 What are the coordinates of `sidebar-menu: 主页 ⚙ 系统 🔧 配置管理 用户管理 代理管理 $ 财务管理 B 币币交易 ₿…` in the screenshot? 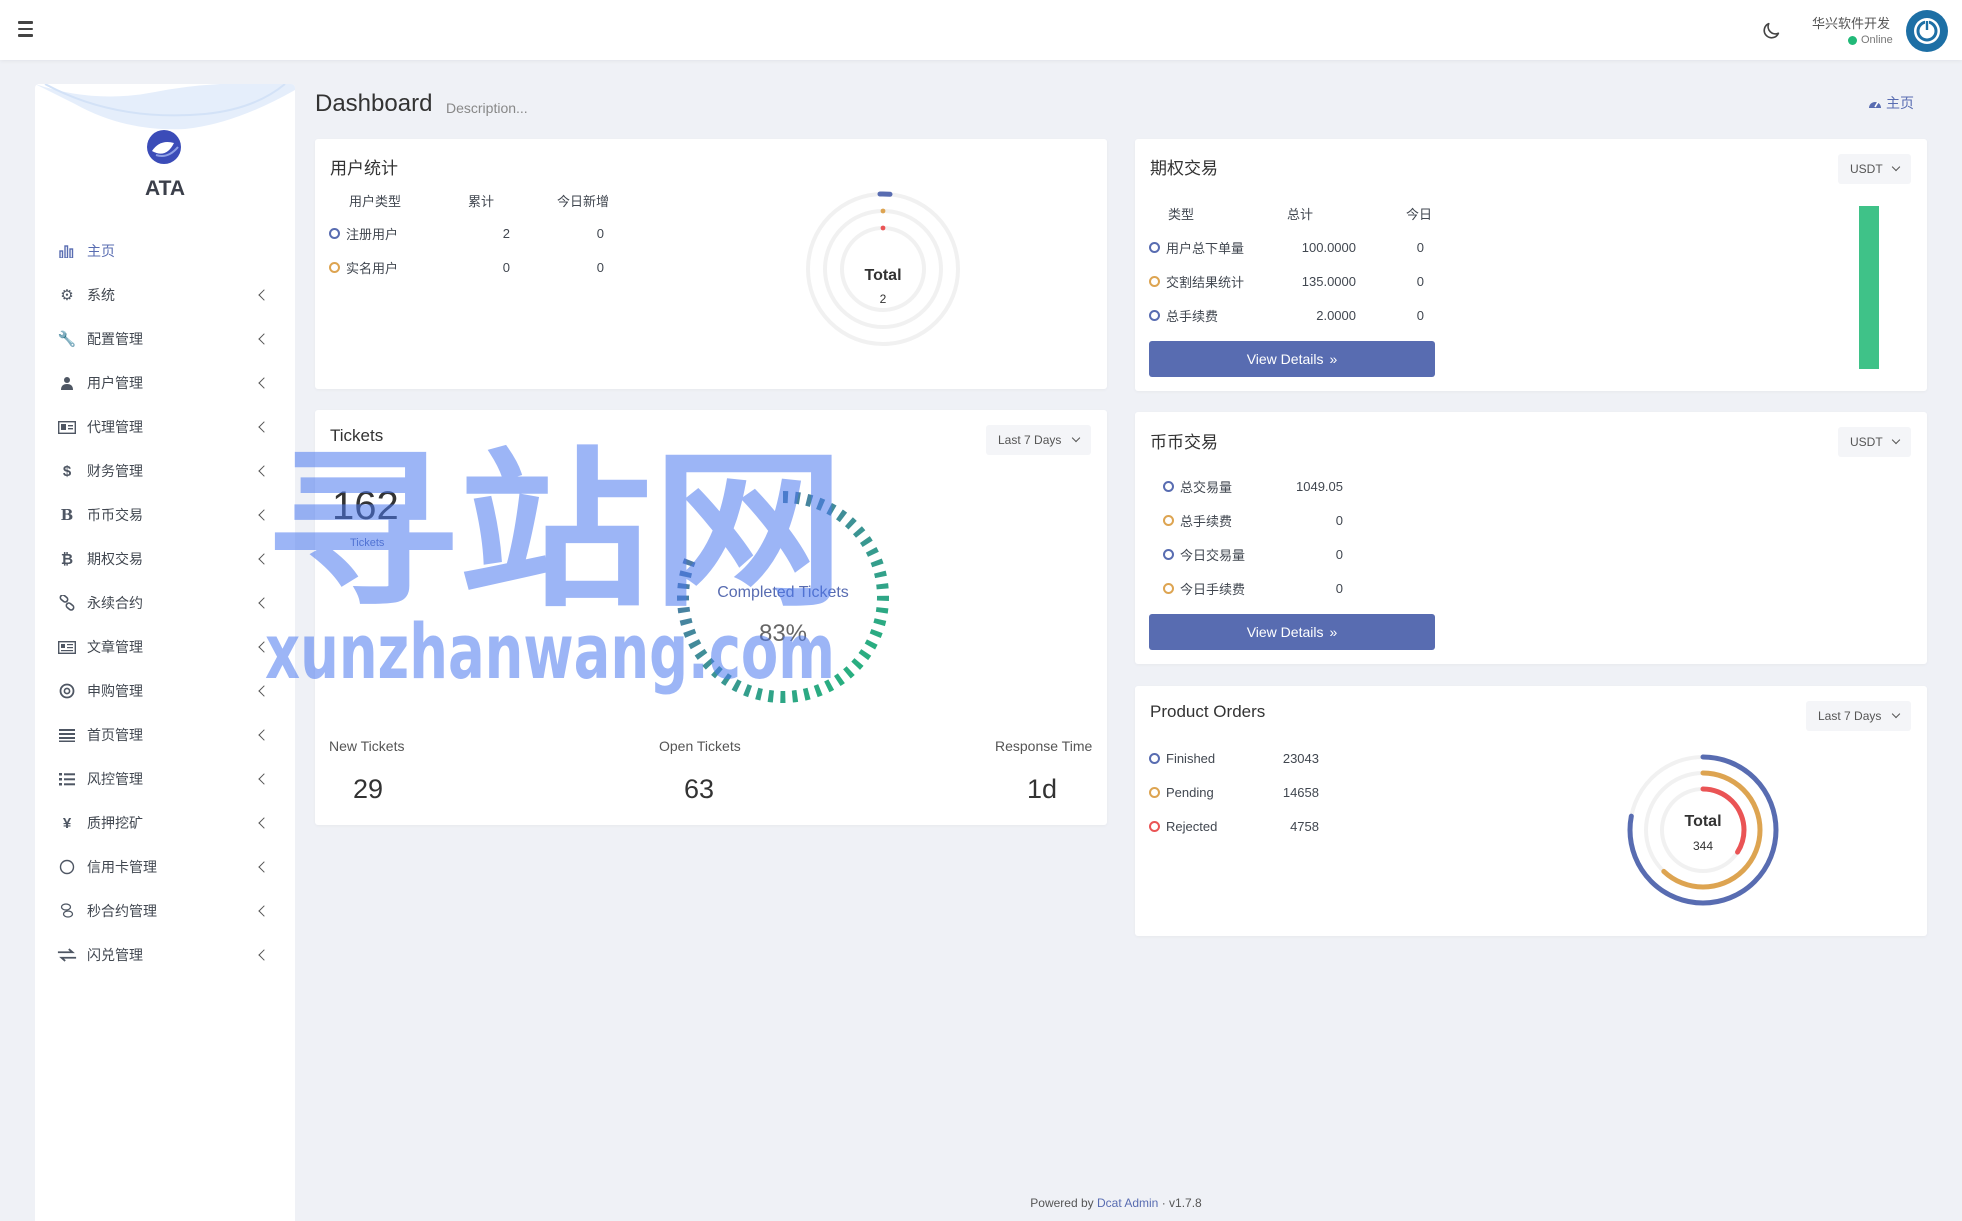 It's located at (165, 603).